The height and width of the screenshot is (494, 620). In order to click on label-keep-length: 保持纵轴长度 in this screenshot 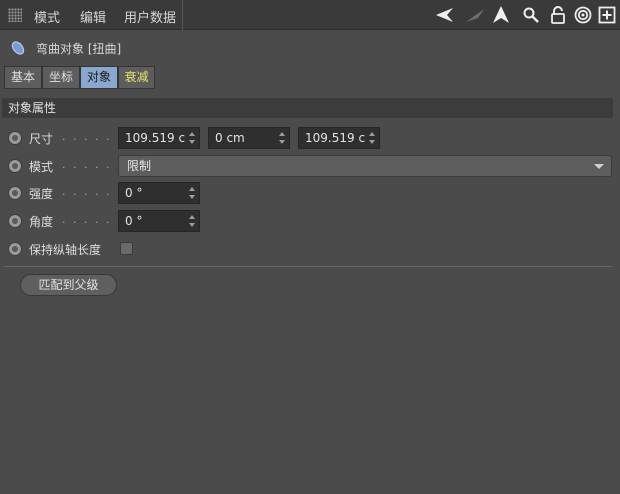, I will do `click(65, 250)`.